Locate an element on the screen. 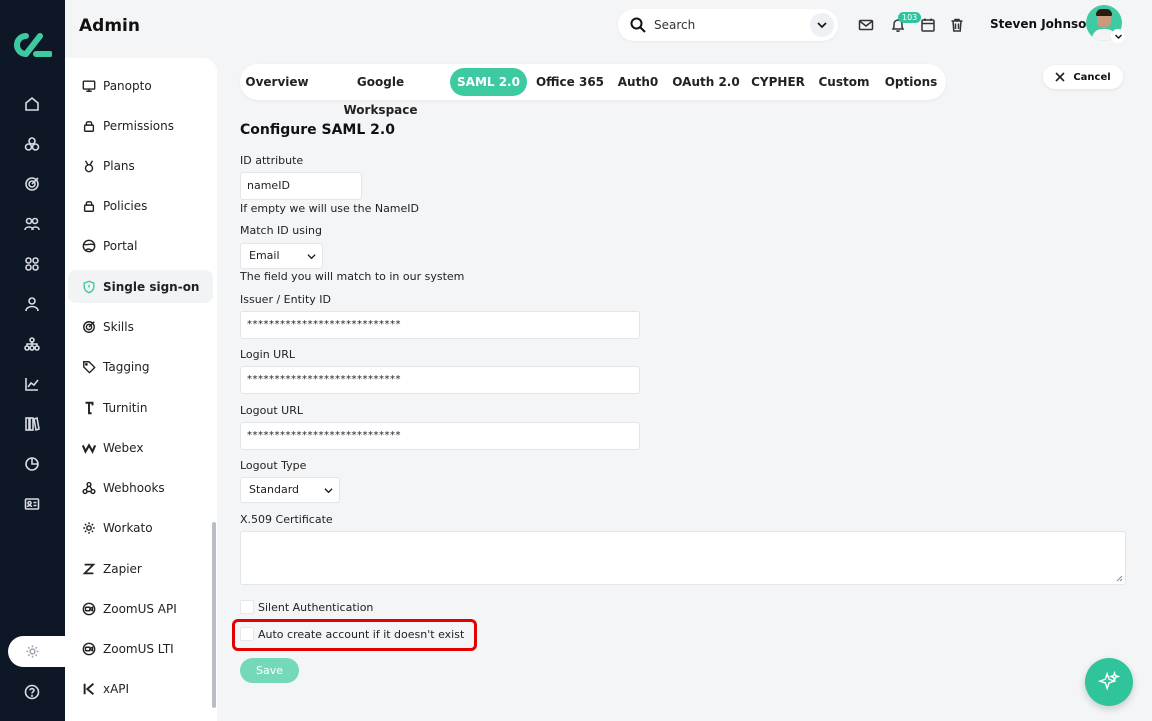 Image resolution: width=1152 pixels, height=721 pixels. monitor-icon is located at coordinates (89, 86).